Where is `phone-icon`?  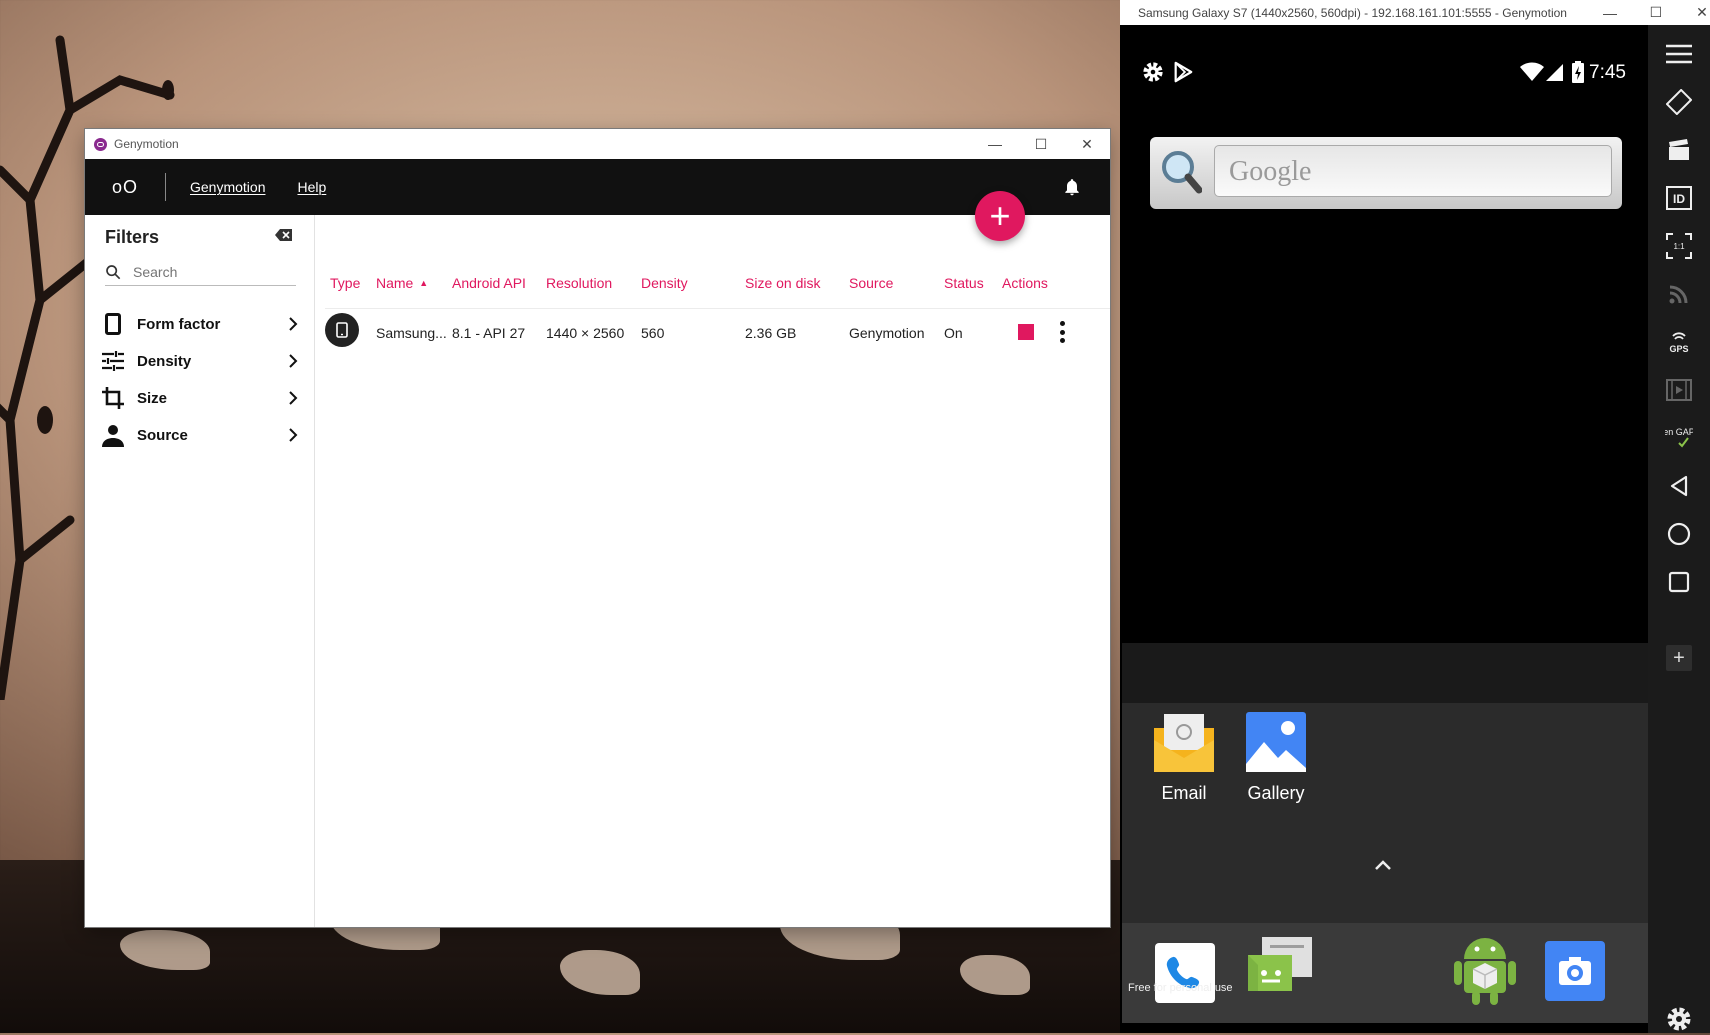 phone-icon is located at coordinates (1185, 973).